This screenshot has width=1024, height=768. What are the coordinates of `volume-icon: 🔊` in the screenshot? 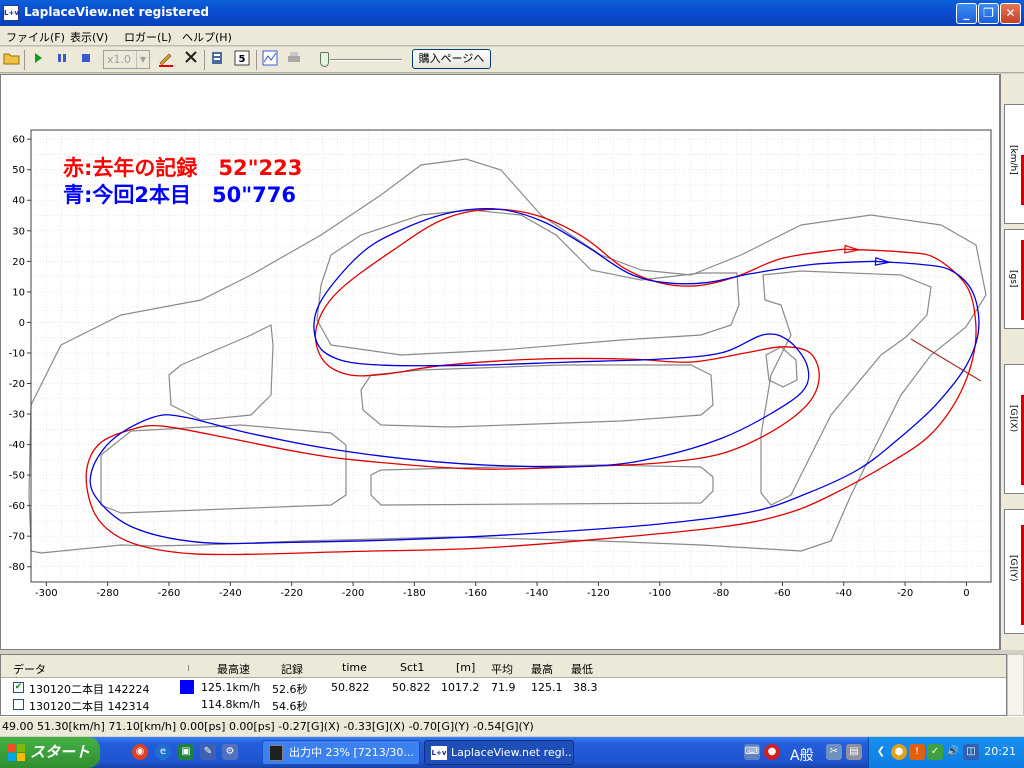 It's located at (953, 752).